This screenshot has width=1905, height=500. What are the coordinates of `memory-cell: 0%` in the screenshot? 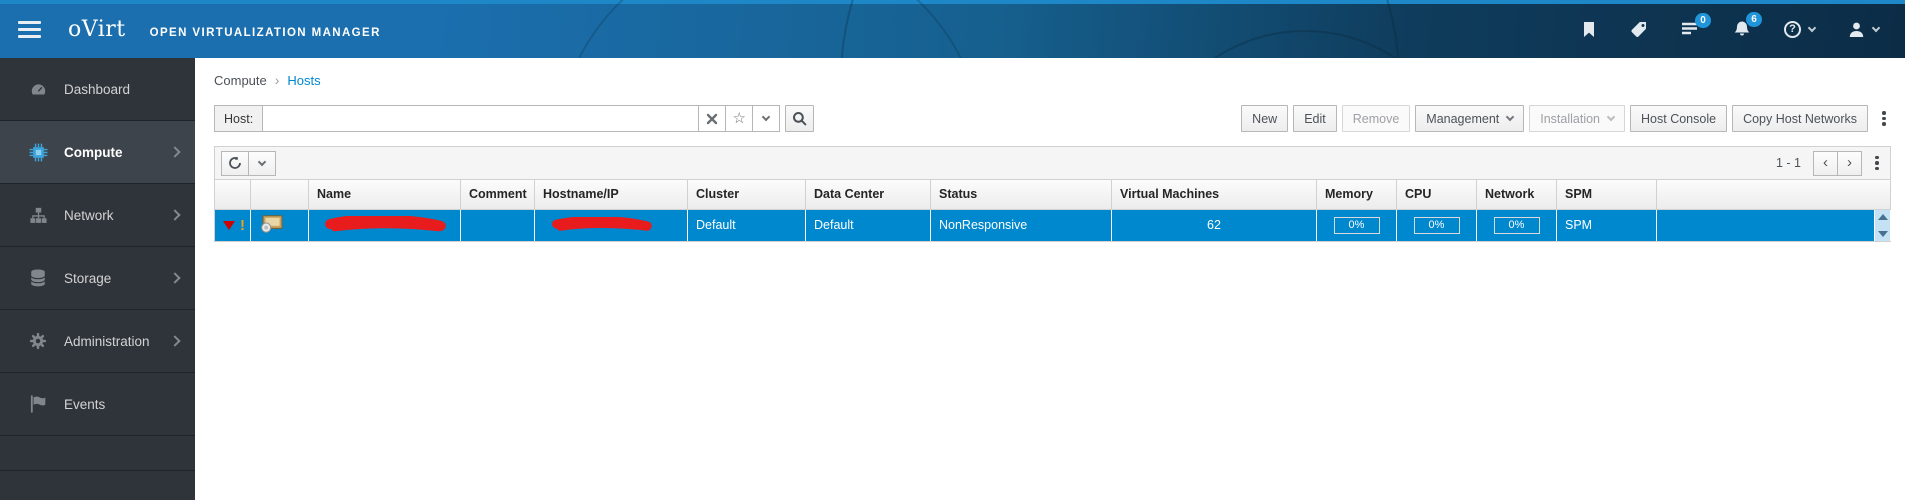 It's located at (1356, 225).